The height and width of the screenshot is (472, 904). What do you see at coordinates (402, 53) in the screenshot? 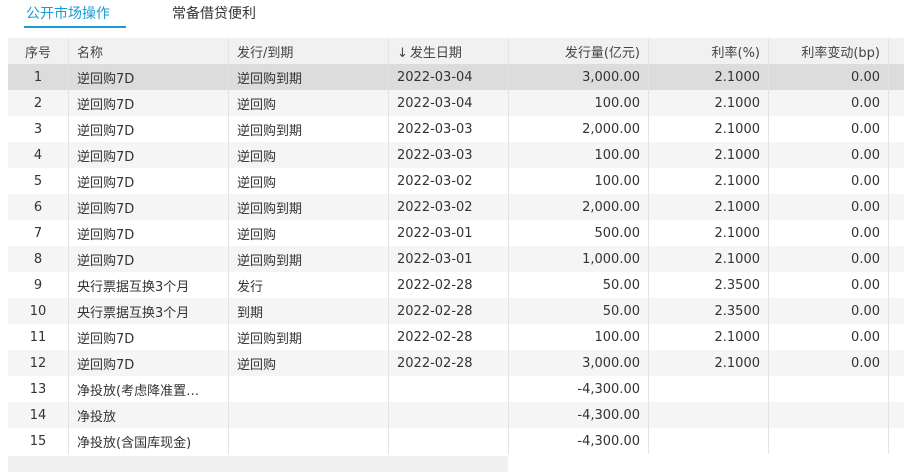
I see `sort-descending-icon: ↓` at bounding box center [402, 53].